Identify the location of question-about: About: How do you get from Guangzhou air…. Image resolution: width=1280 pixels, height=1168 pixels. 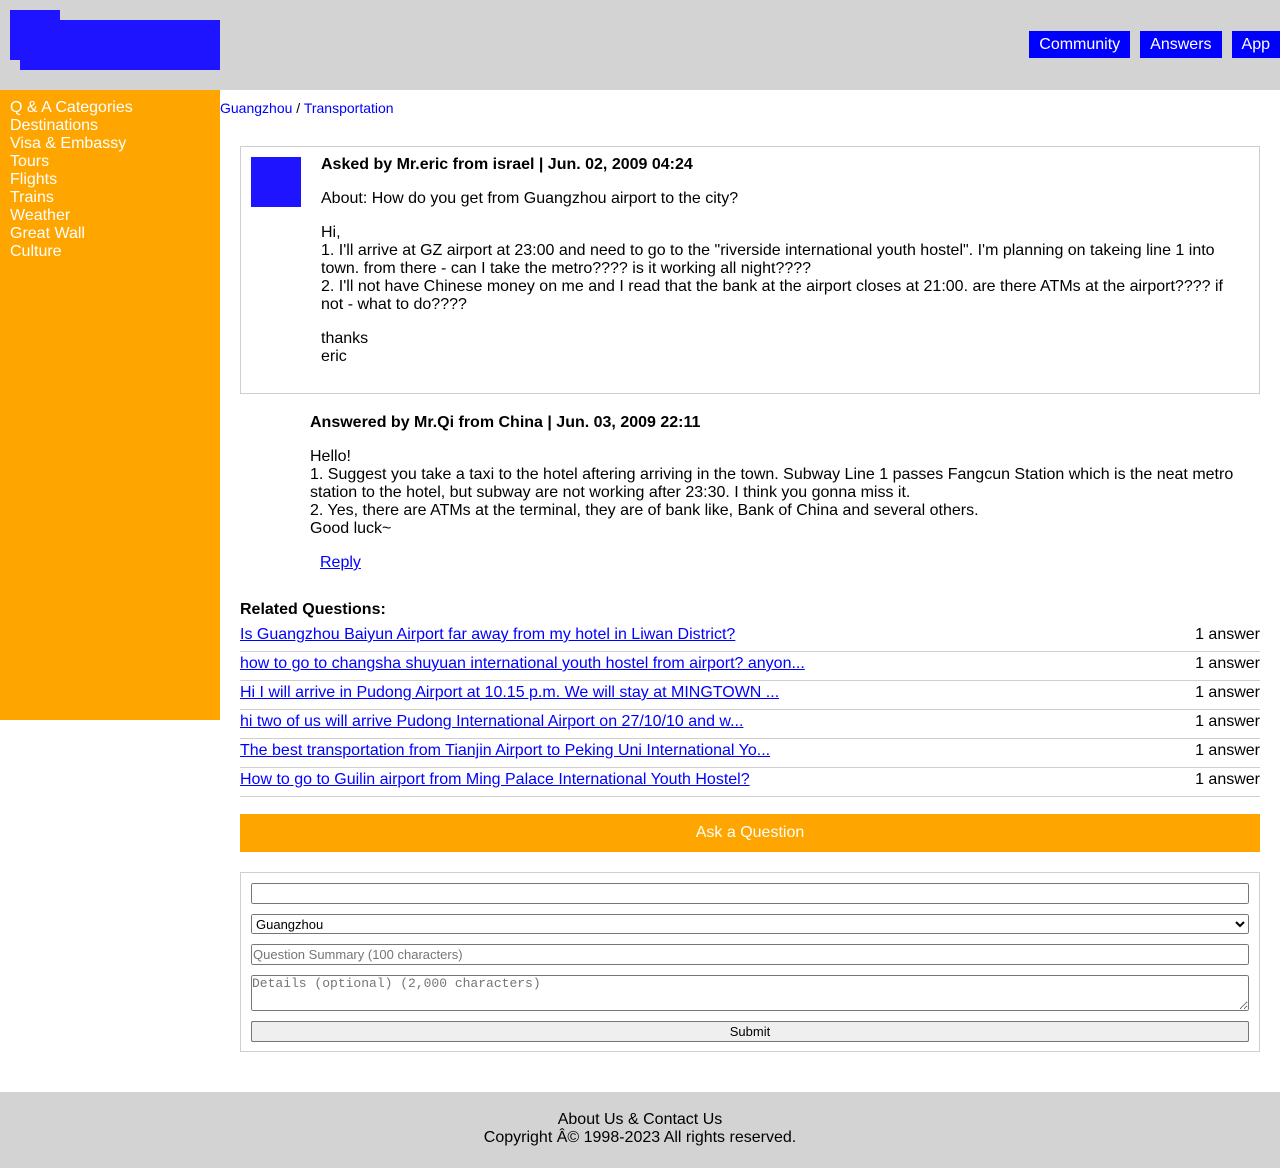
(530, 198).